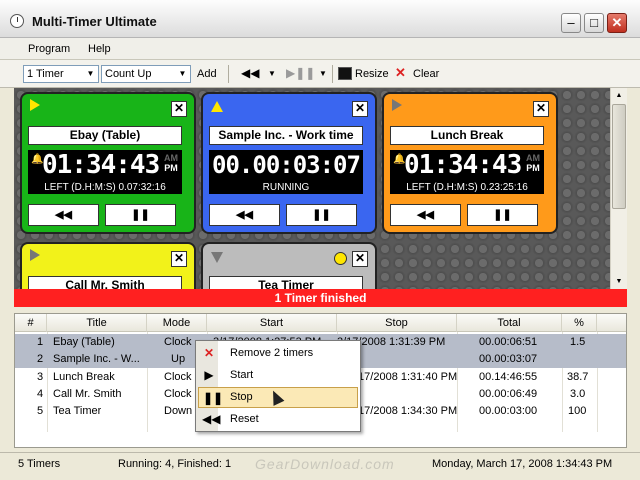 This screenshot has width=640, height=480. I want to click on timer-name: Lunch Break, so click(467, 135).